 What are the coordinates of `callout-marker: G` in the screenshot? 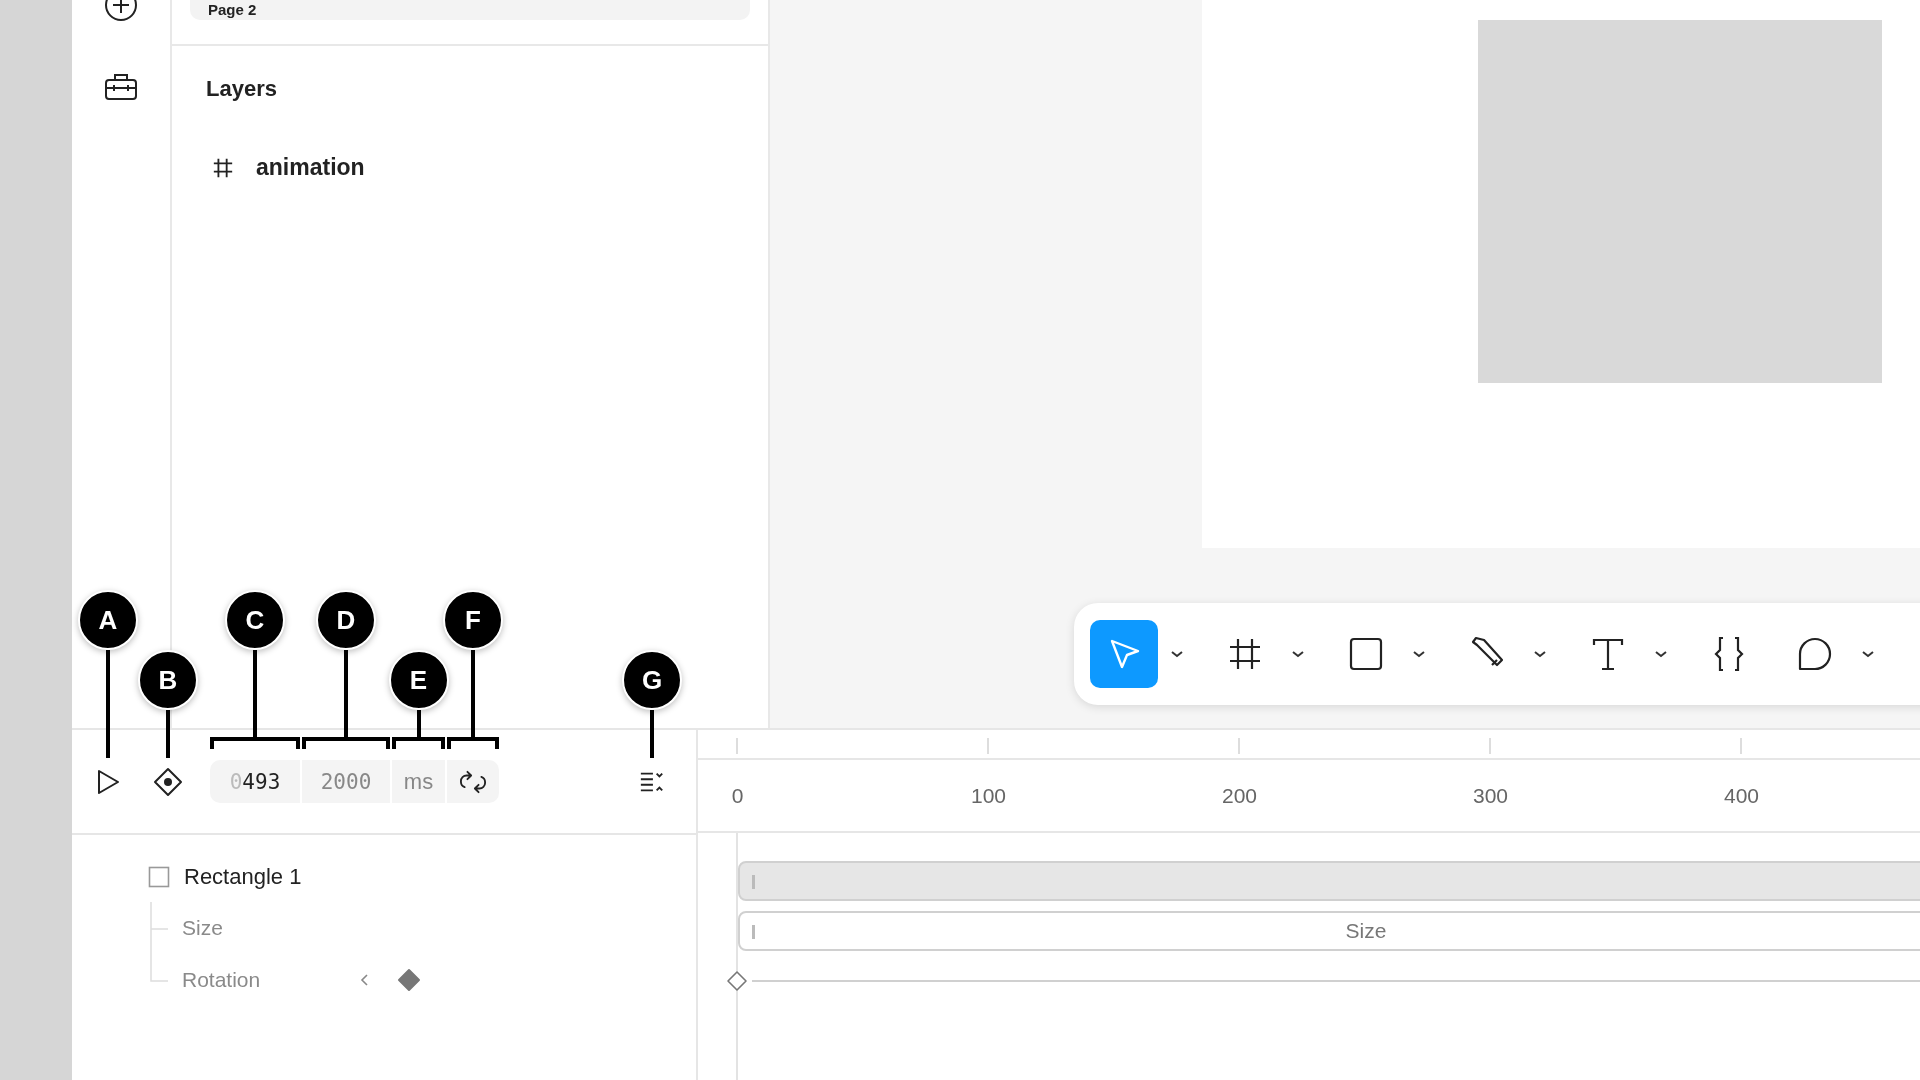 It's located at (652, 680).